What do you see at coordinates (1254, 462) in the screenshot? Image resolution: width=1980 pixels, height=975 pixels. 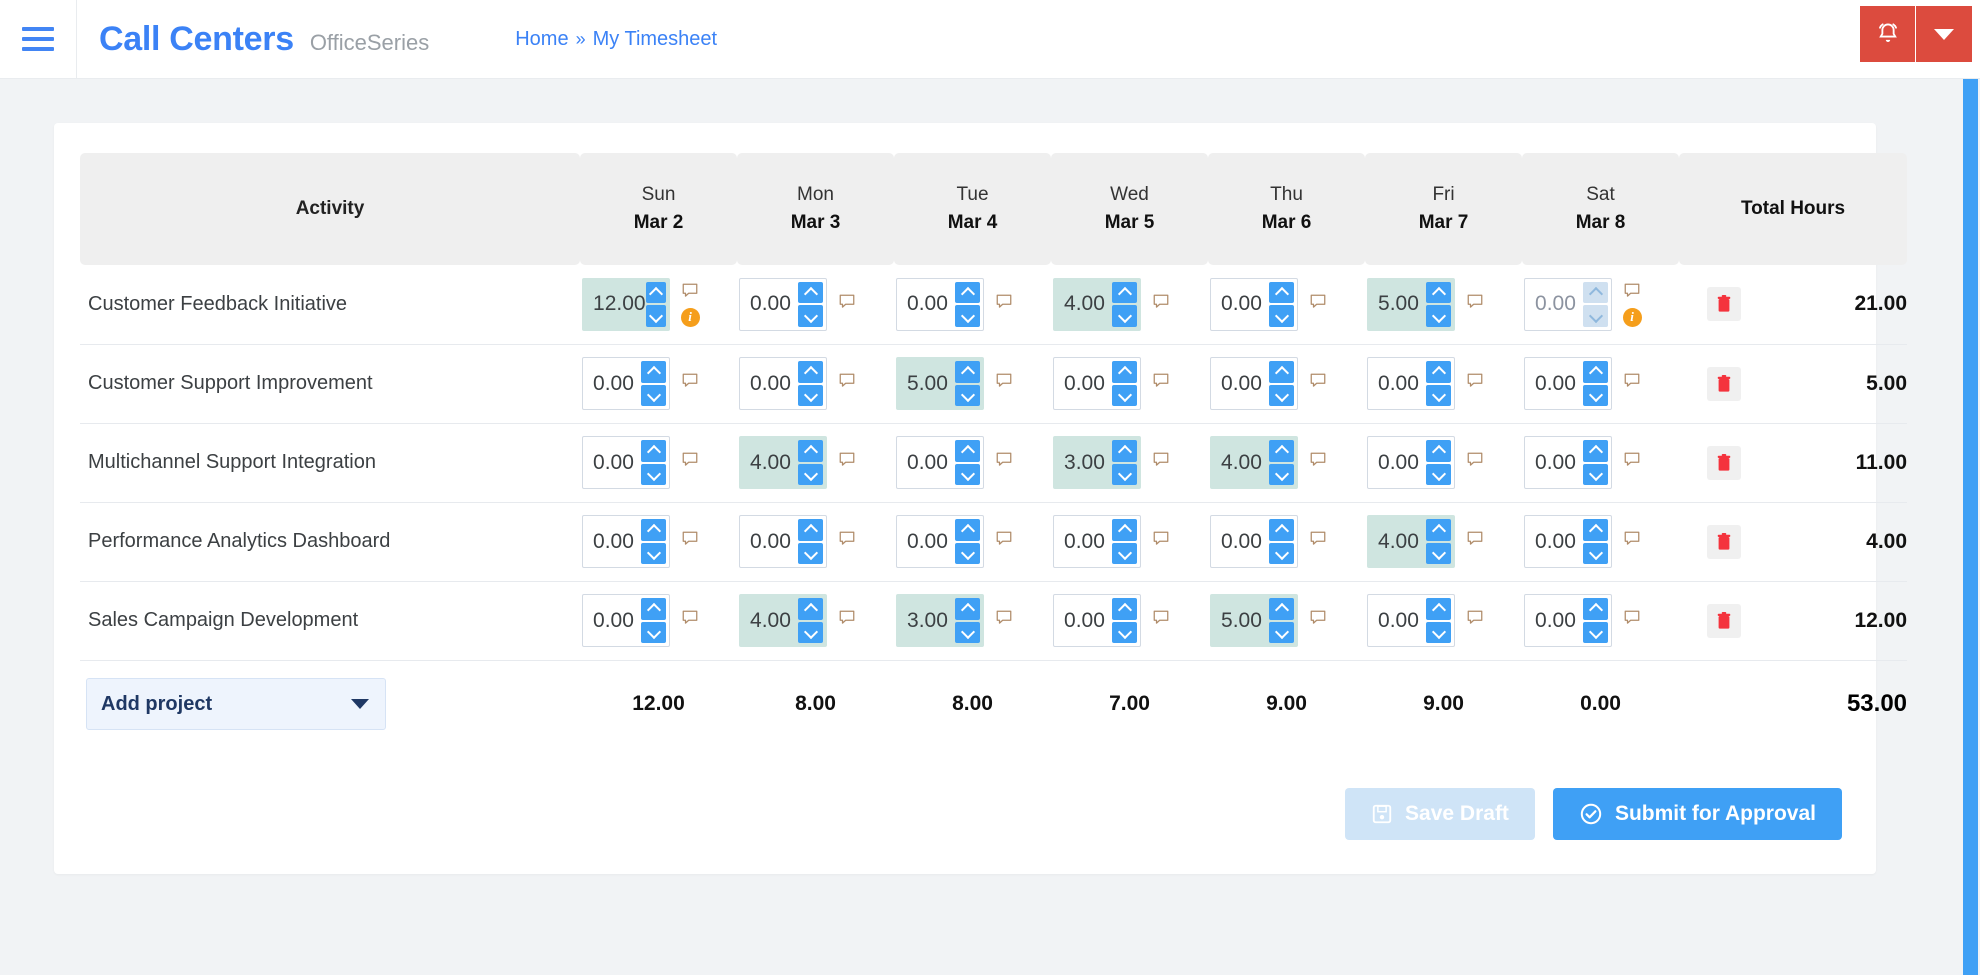 I see `hours-input-2-4: 4.00` at bounding box center [1254, 462].